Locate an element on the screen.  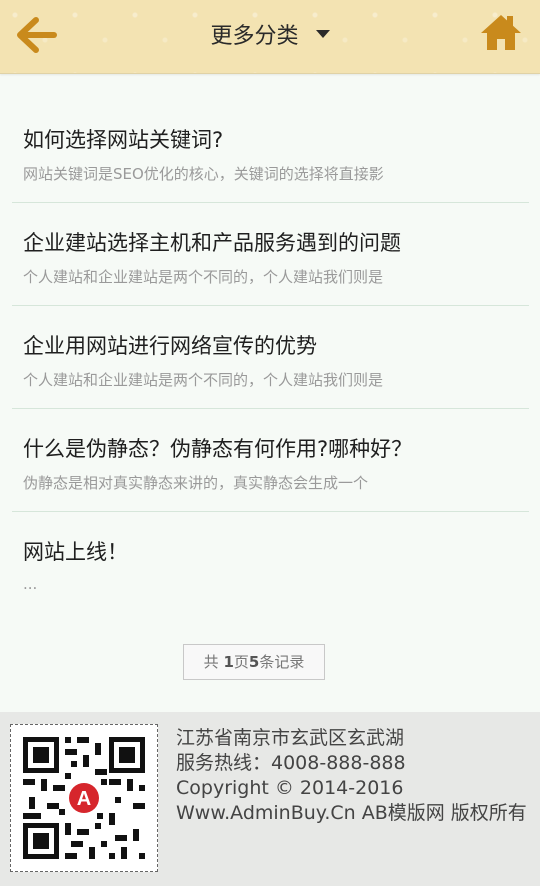
qr-badge-letter: A is located at coordinates (84, 799).